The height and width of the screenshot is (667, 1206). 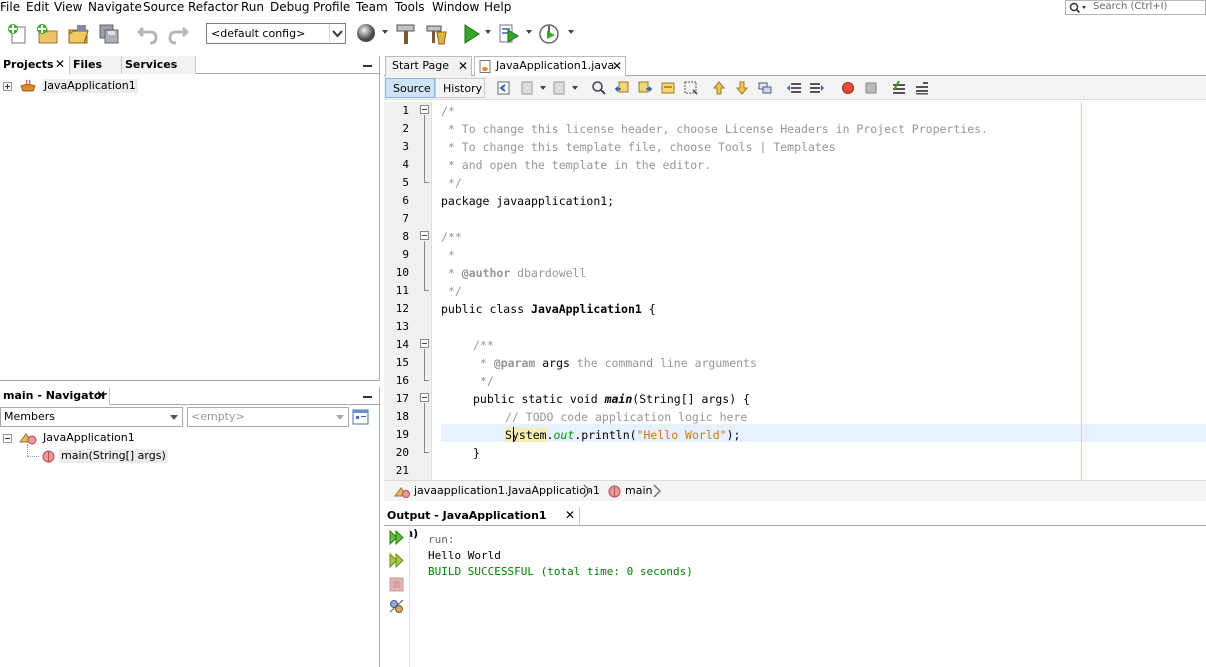 What do you see at coordinates (396, 537) in the screenshot?
I see `rerun-icon` at bounding box center [396, 537].